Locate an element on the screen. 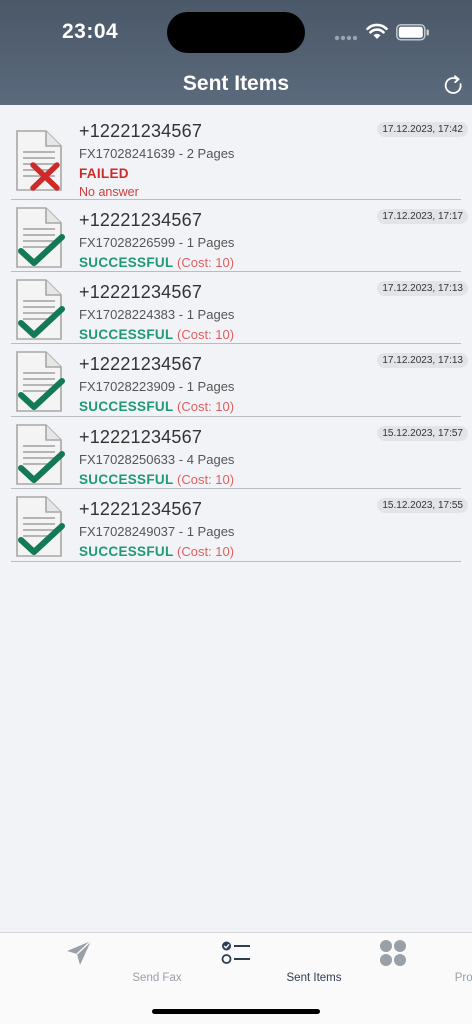 The image size is (472, 1024). fax-details: FX17028226599 - 1 Pages is located at coordinates (157, 242).